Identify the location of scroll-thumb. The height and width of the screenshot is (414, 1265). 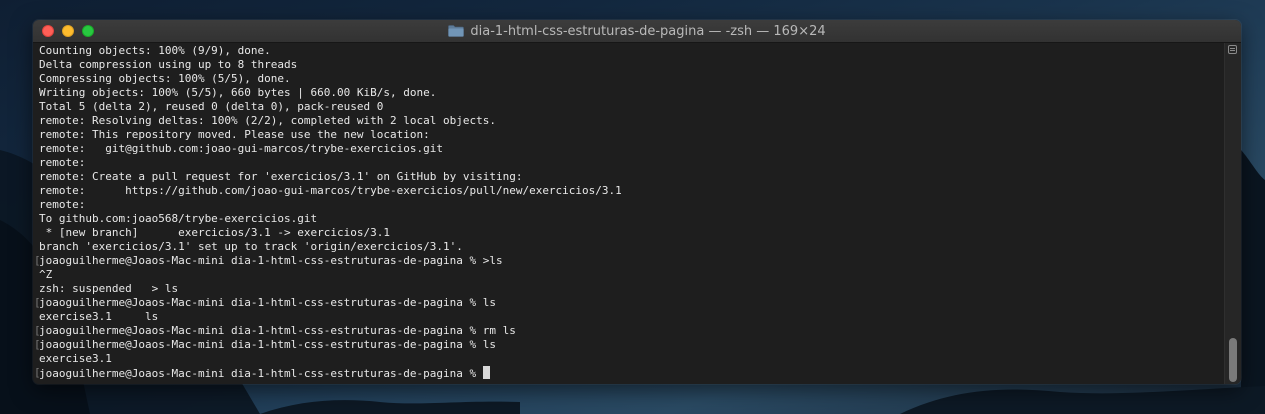
(1233, 360).